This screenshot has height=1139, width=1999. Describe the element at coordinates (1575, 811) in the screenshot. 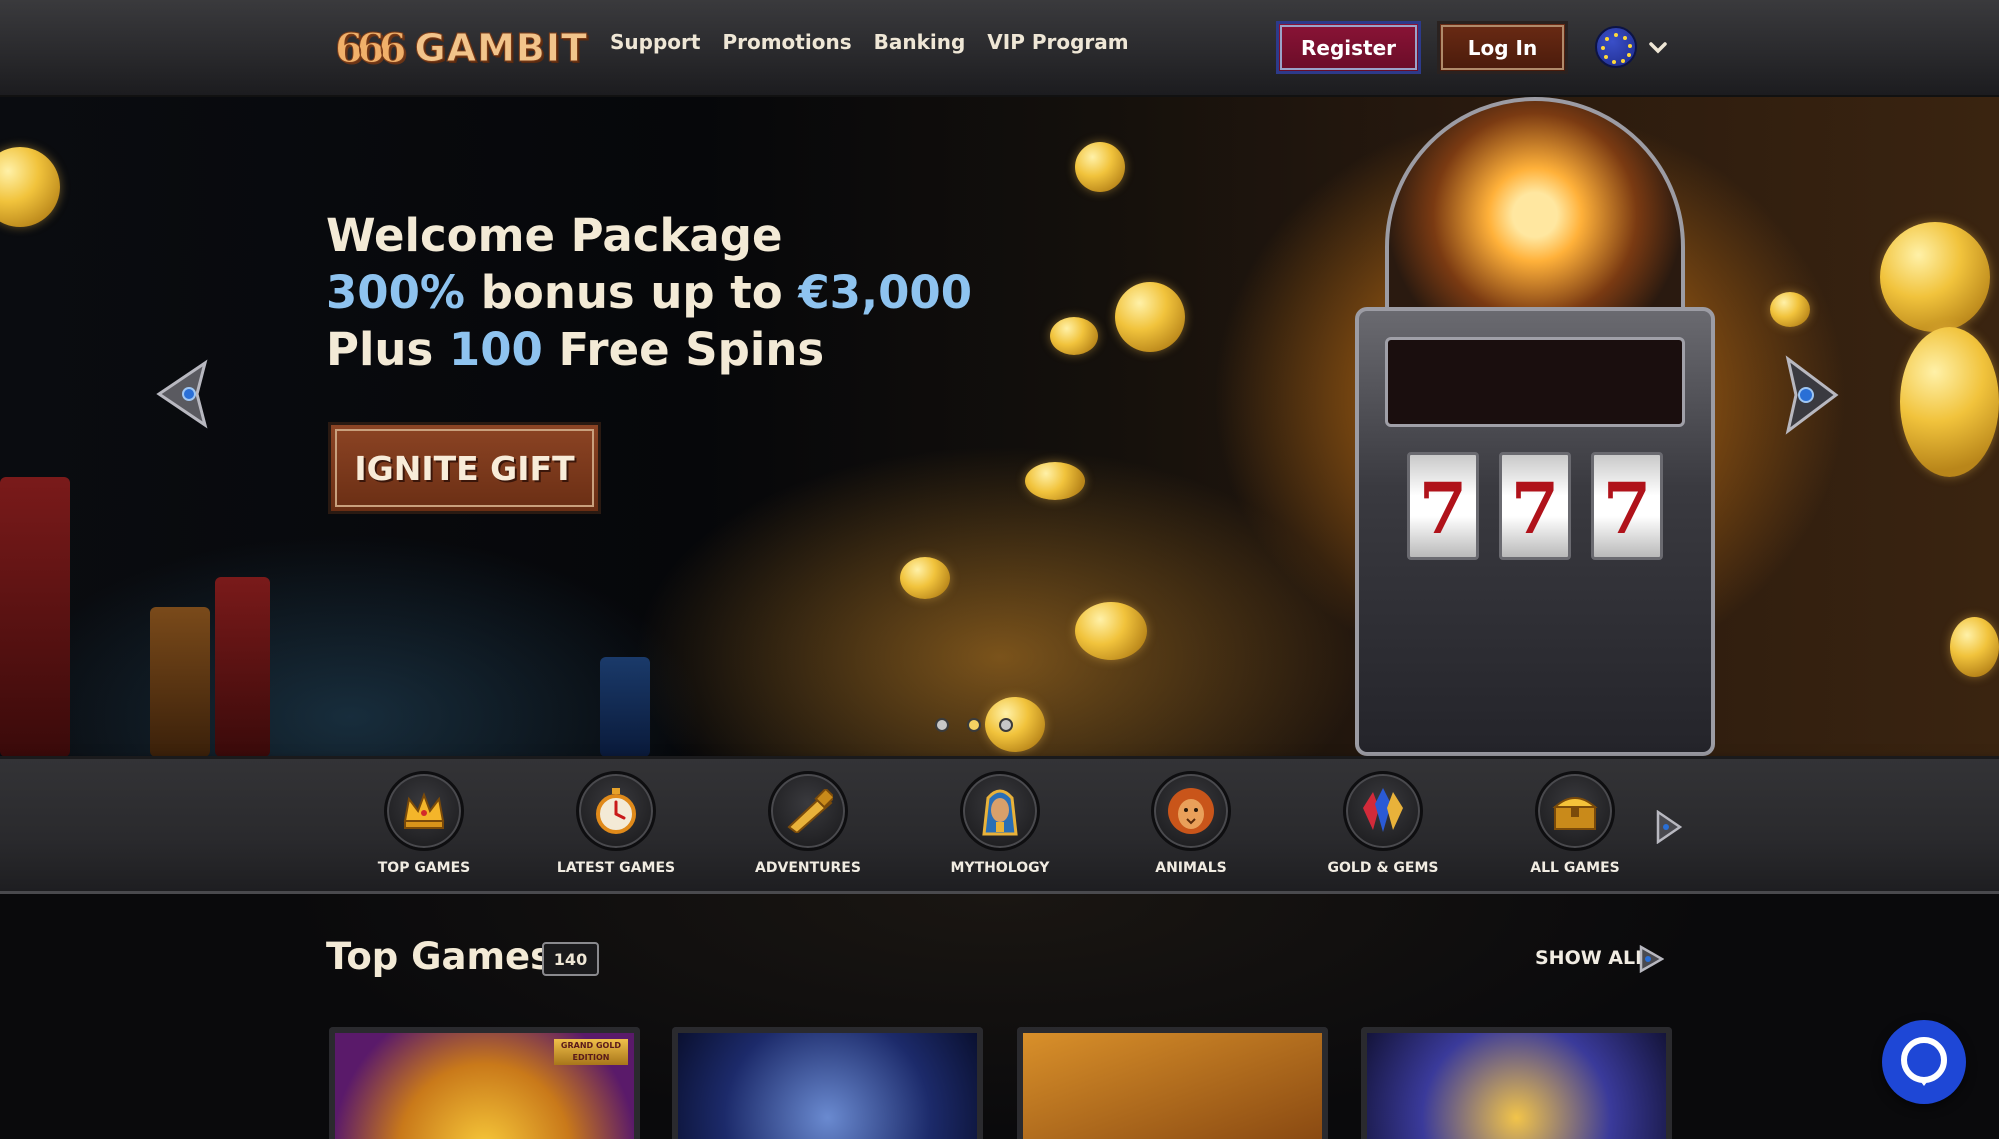

I see `treasure-chest-icon` at that location.